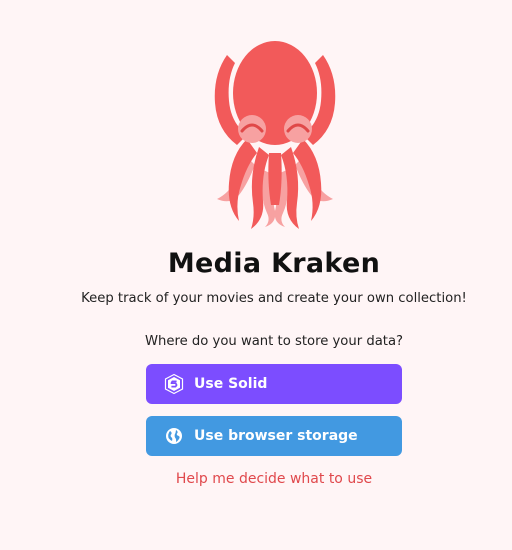  Describe the element at coordinates (275, 135) in the screenshot. I see `octopus-logo` at that location.